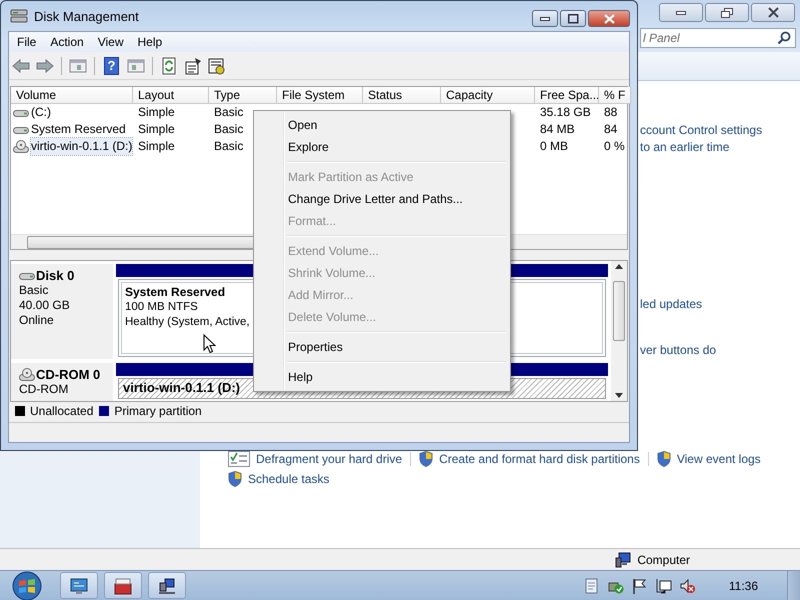 The width and height of the screenshot is (800, 600). I want to click on restore-icon, so click(727, 13).